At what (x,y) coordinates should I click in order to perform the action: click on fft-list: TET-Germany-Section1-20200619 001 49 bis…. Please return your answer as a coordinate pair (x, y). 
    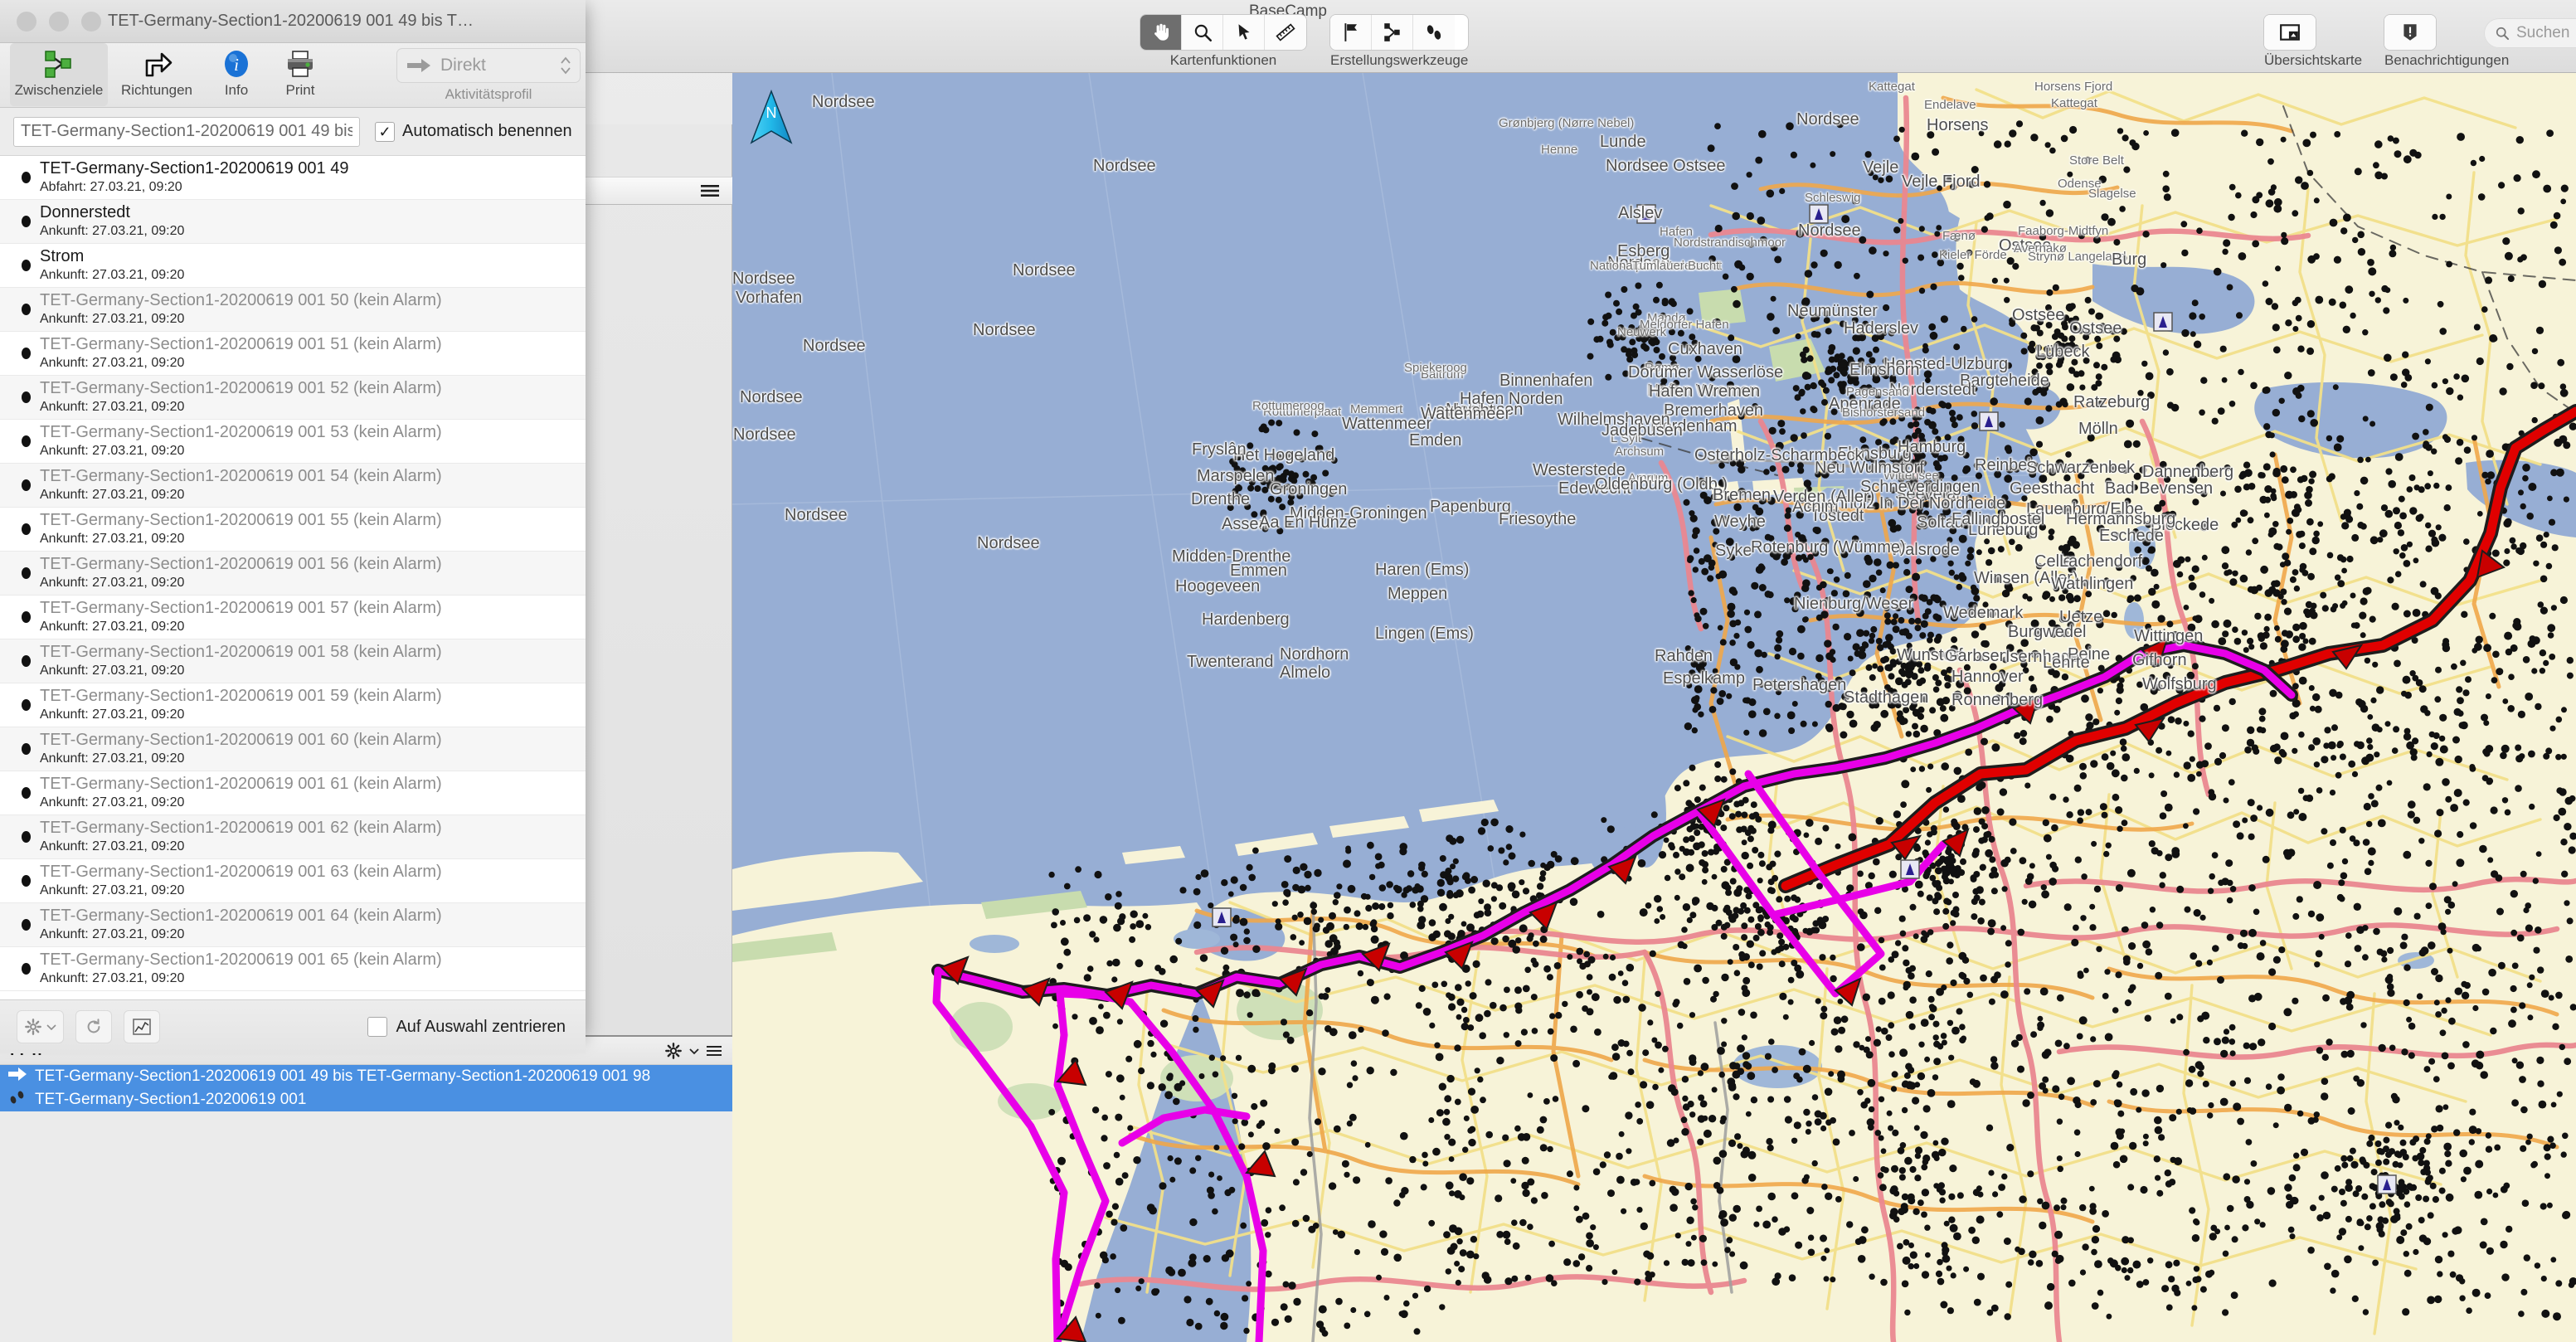
    Looking at the image, I should click on (366, 1088).